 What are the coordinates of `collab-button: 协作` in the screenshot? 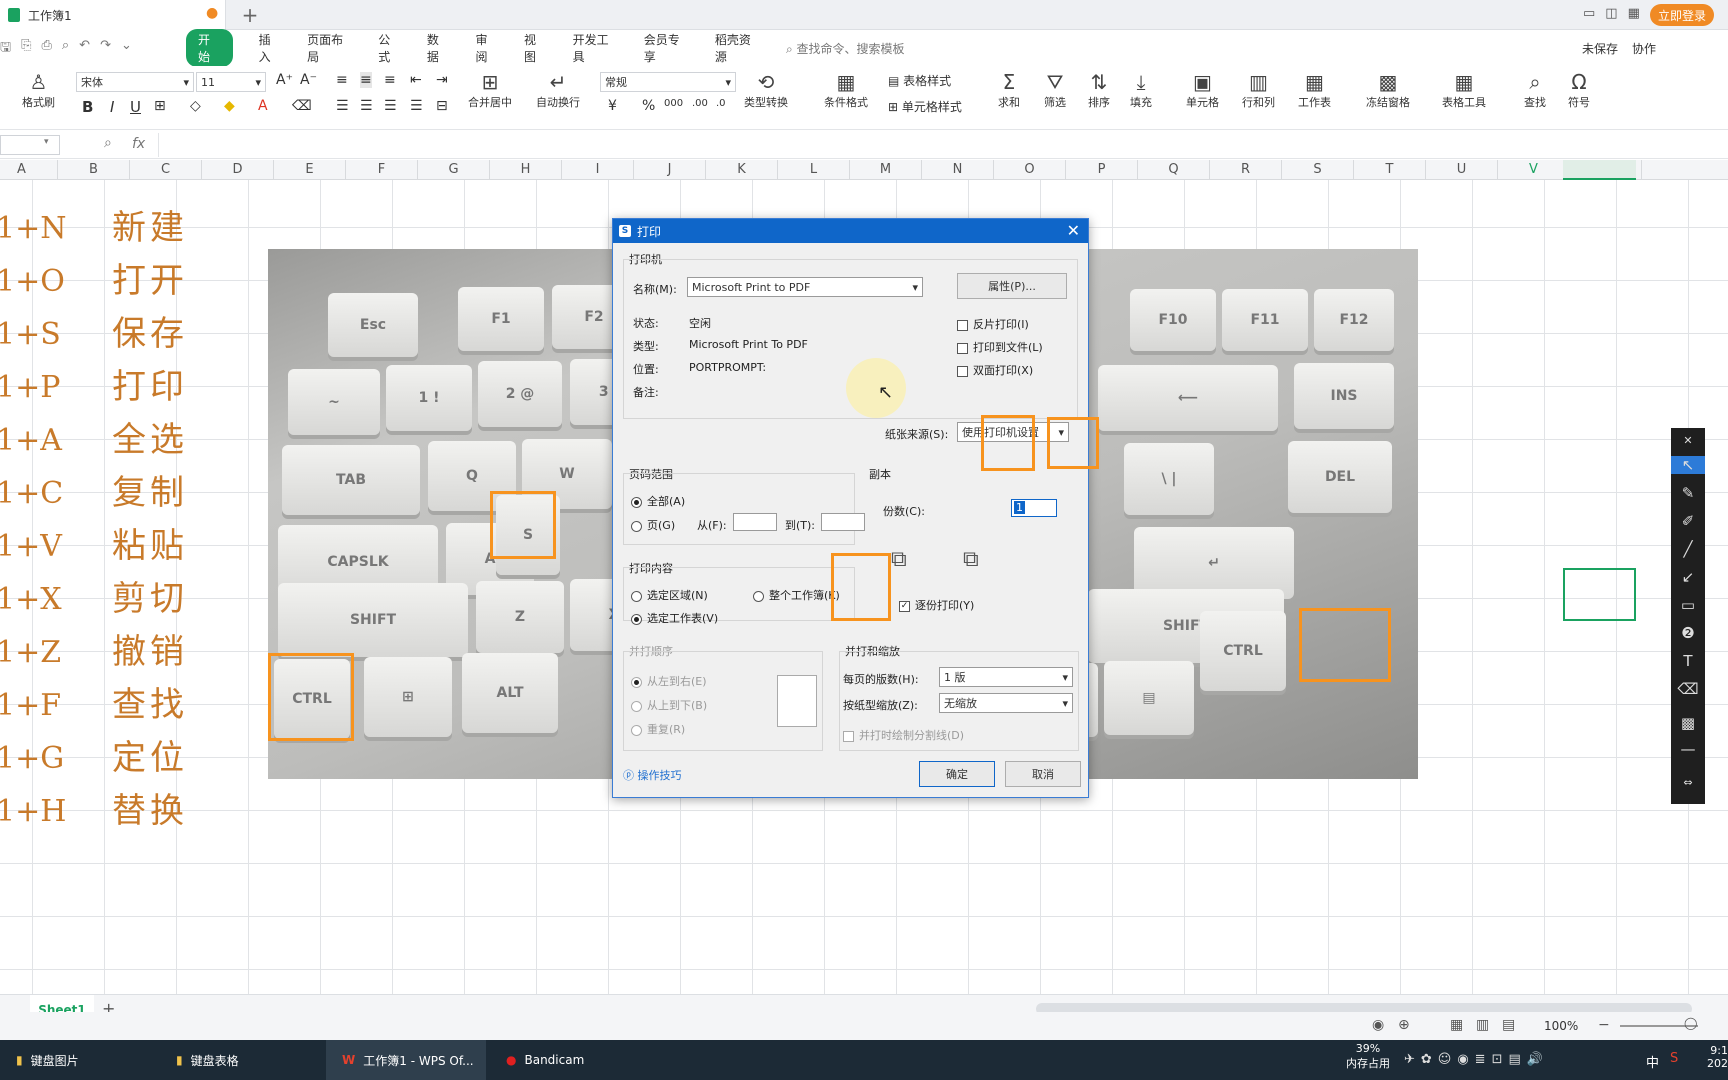 It's located at (1644, 48).